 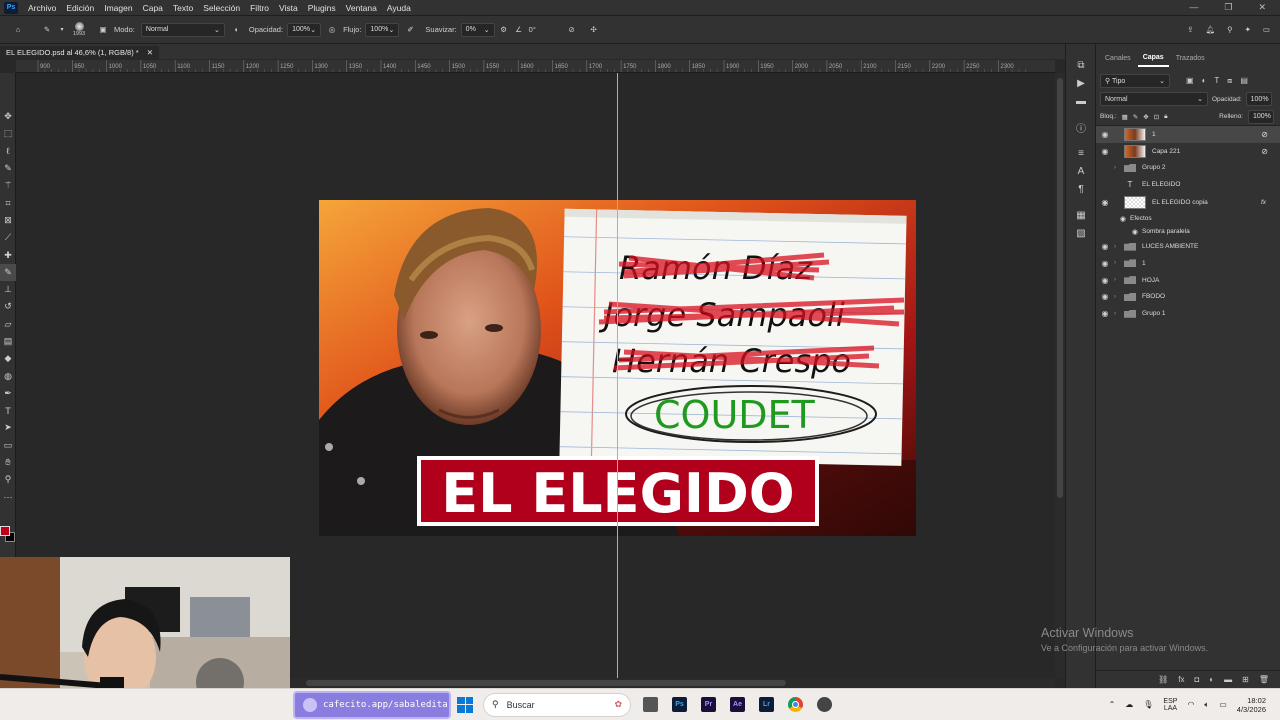 I want to click on photoshop-app-icon: Ps, so click(x=679, y=704).